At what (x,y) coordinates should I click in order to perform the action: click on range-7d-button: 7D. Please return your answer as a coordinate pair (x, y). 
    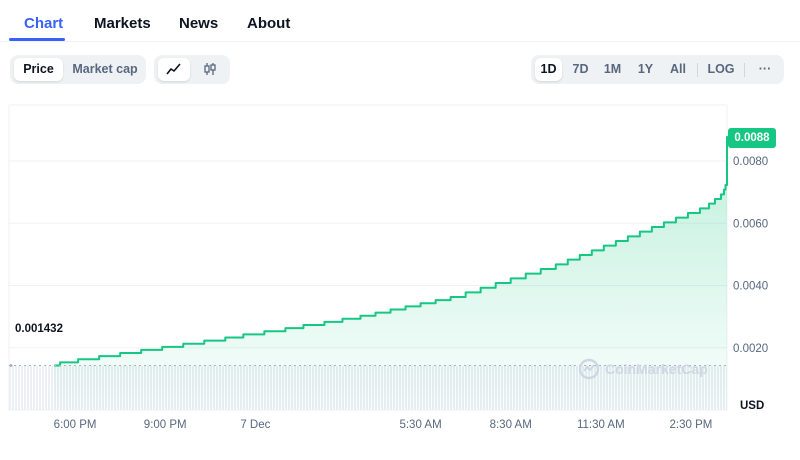
    Looking at the image, I should click on (580, 69).